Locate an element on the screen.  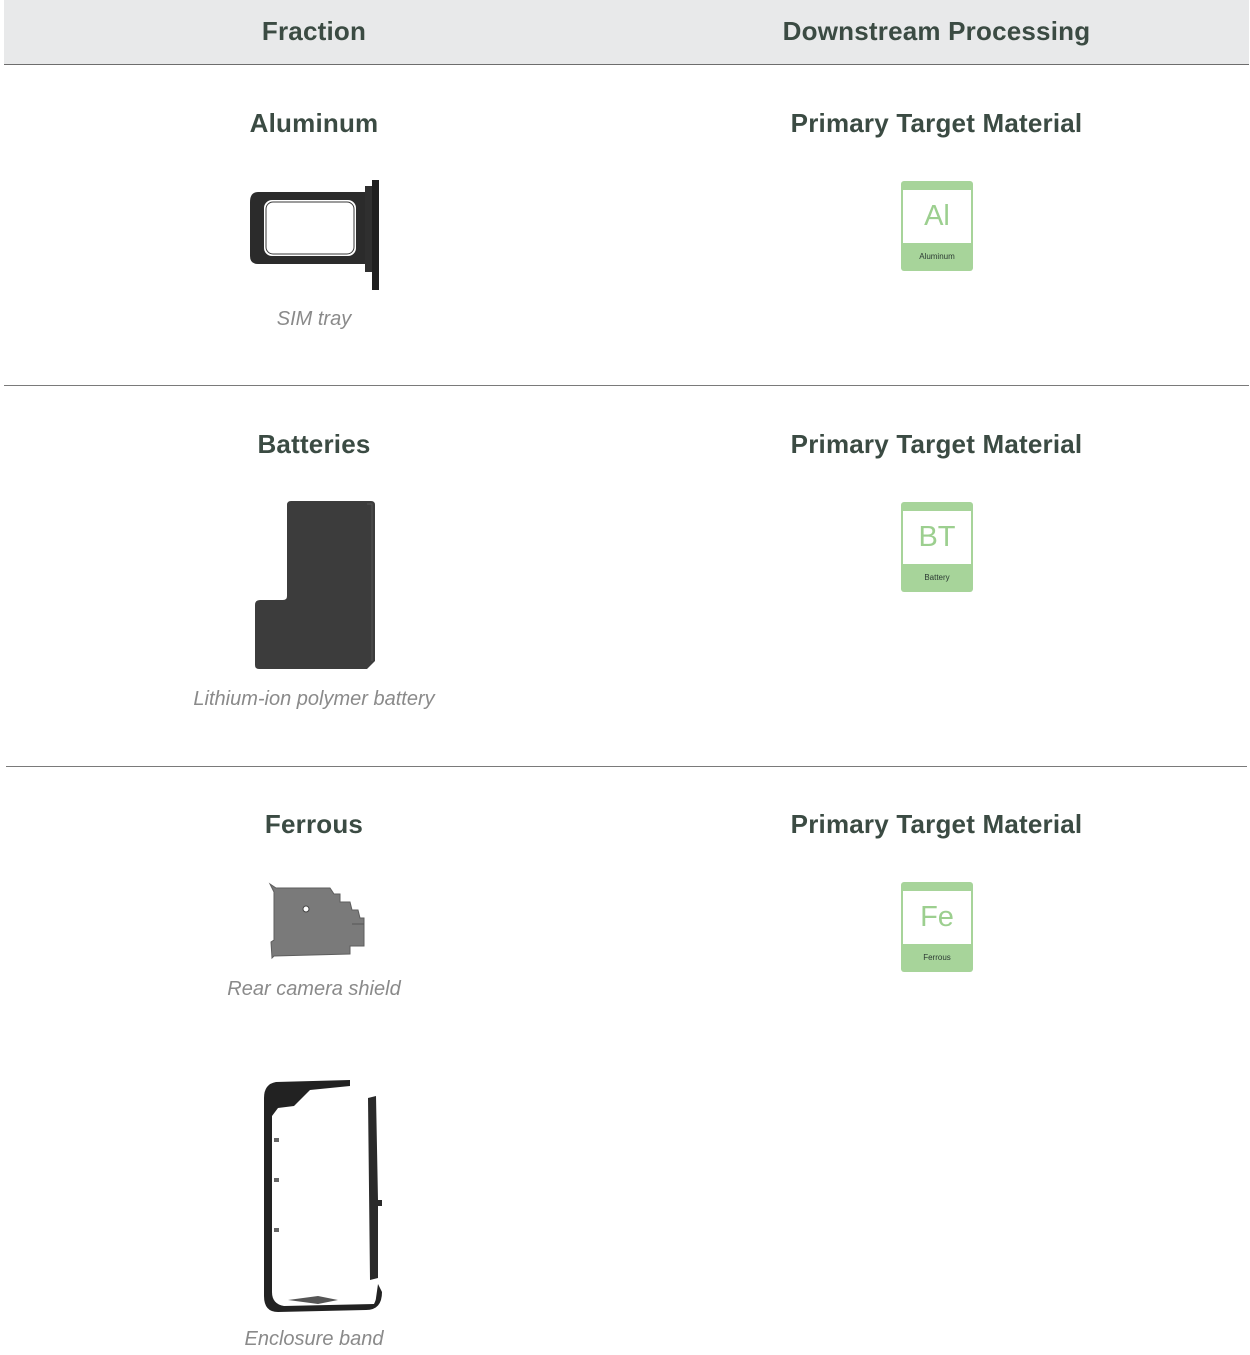
element-tile-bt: BT Battery is located at coordinates (937, 547).